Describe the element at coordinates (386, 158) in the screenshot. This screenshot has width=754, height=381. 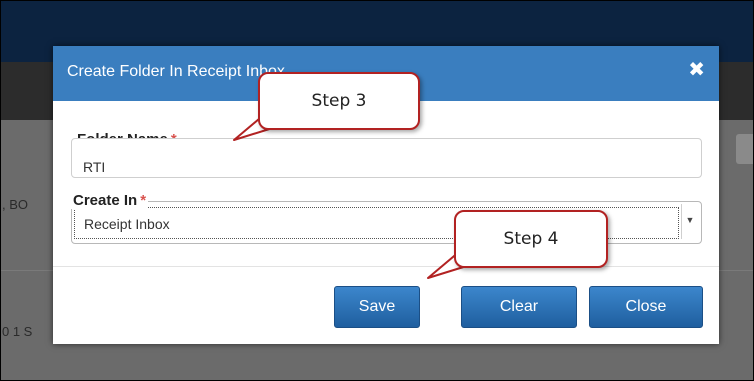
I see `folder-name-input` at that location.